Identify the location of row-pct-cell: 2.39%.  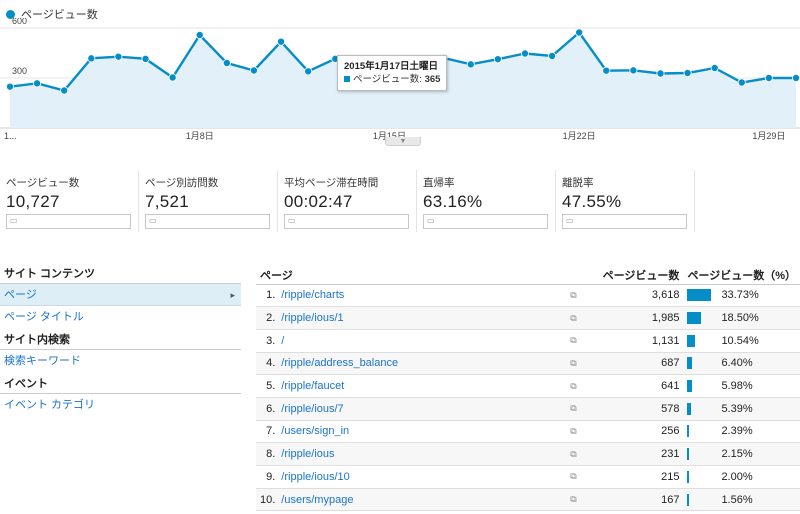
(741, 432).